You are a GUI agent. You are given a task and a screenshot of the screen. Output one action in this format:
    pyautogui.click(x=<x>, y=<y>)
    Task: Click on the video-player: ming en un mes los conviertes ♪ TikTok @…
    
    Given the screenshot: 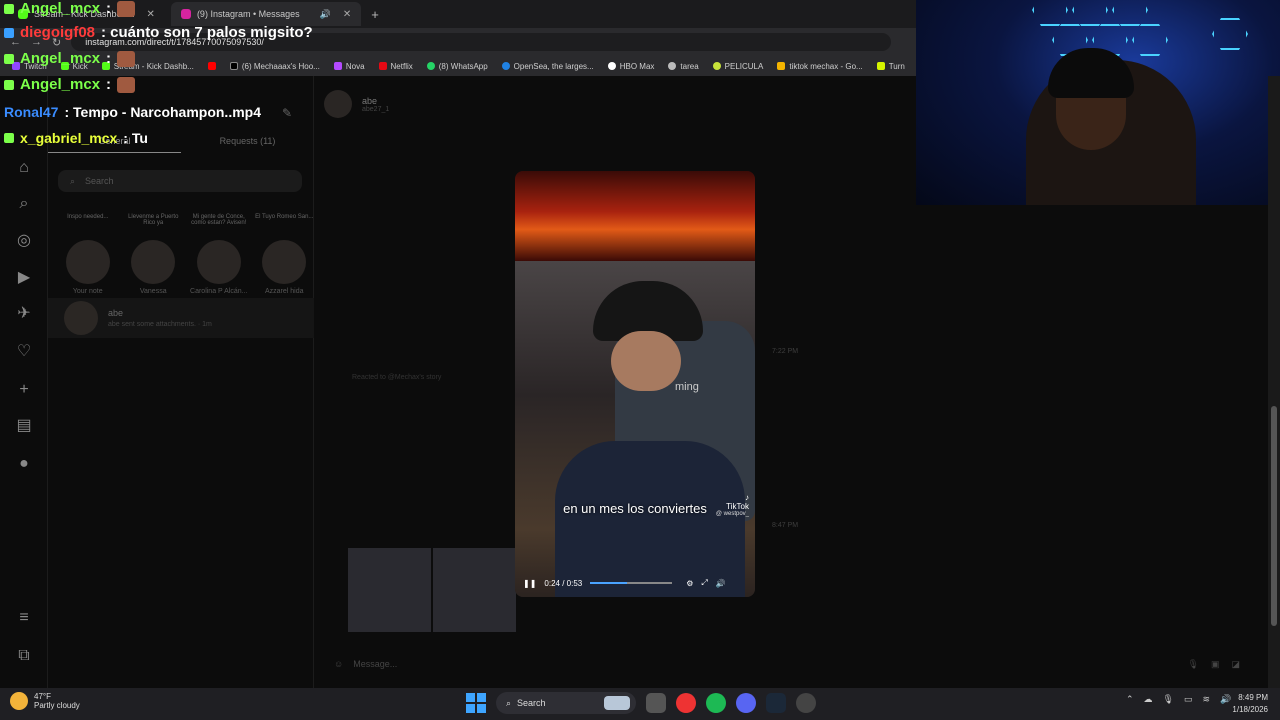 What is the action you would take?
    pyautogui.click(x=635, y=384)
    